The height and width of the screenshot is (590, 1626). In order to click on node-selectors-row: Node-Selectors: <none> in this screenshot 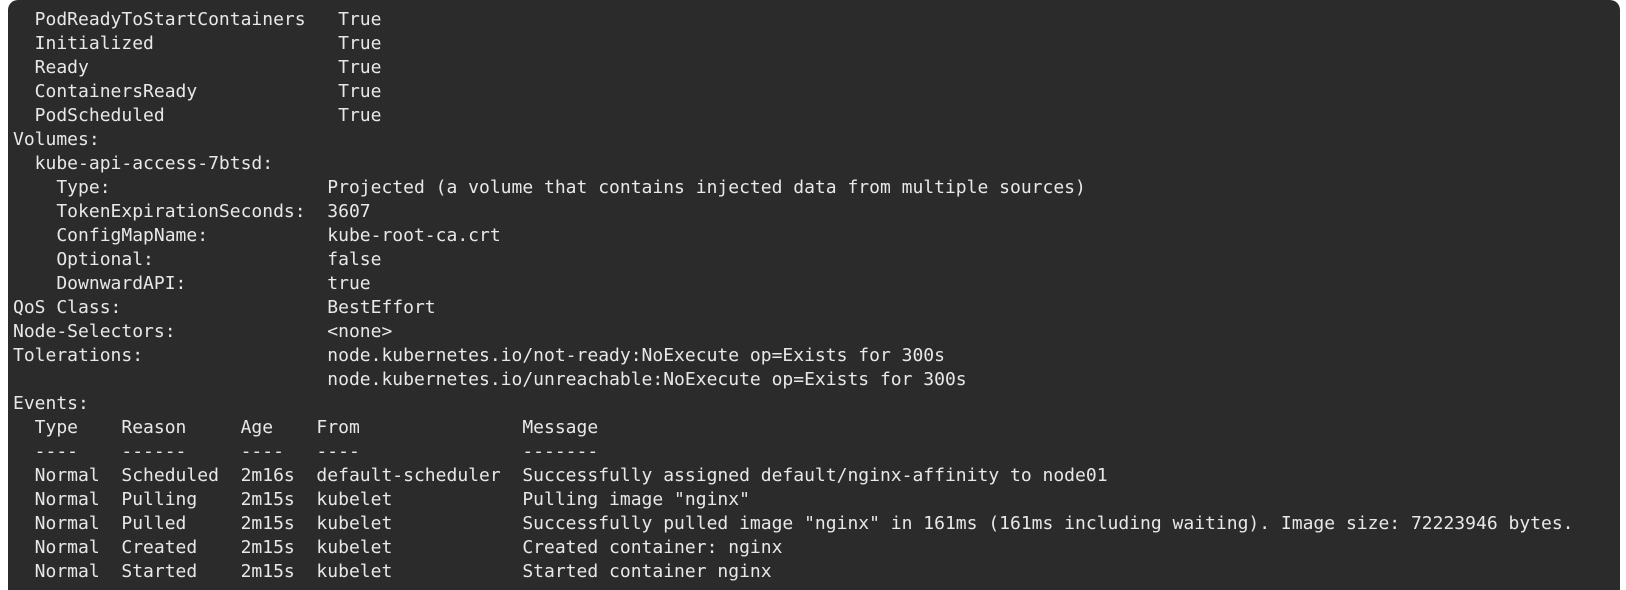, I will do `click(203, 331)`.